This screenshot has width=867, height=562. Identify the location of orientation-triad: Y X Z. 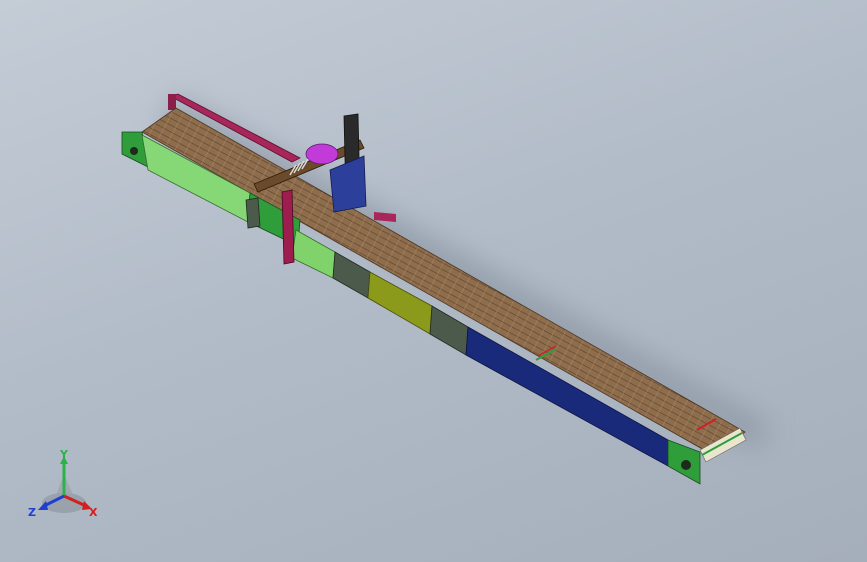
(63, 483).